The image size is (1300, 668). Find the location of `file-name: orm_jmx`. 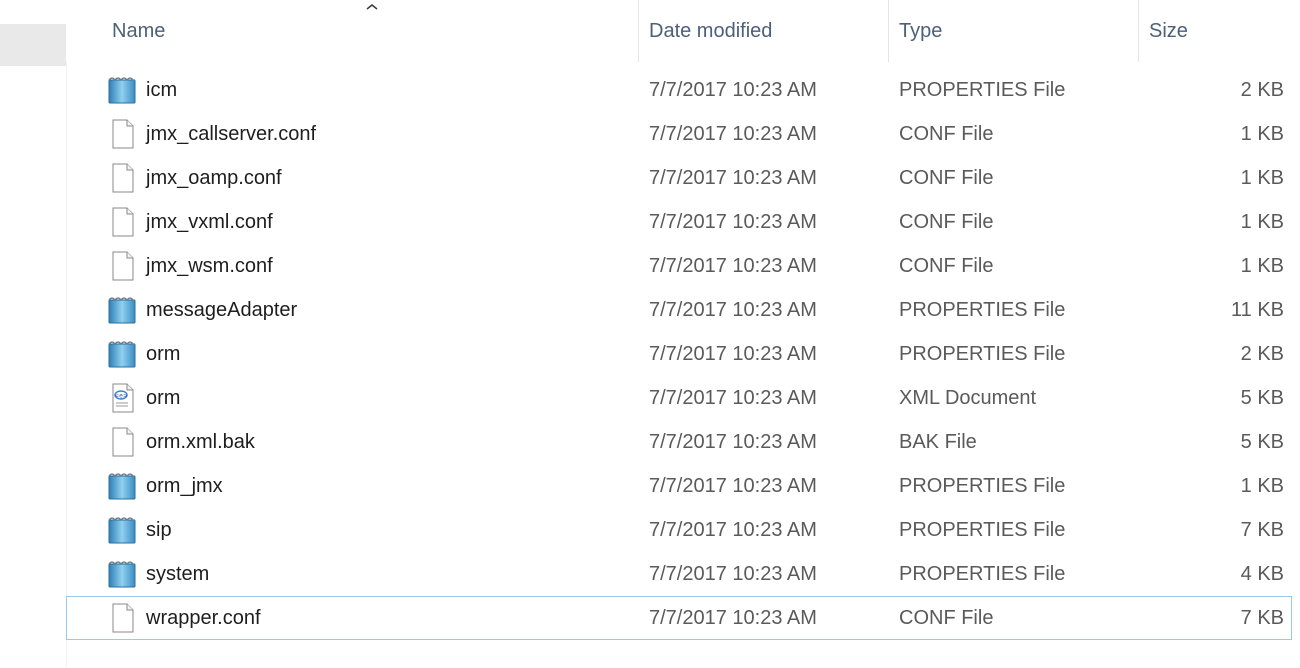

file-name: orm_jmx is located at coordinates (184, 486).